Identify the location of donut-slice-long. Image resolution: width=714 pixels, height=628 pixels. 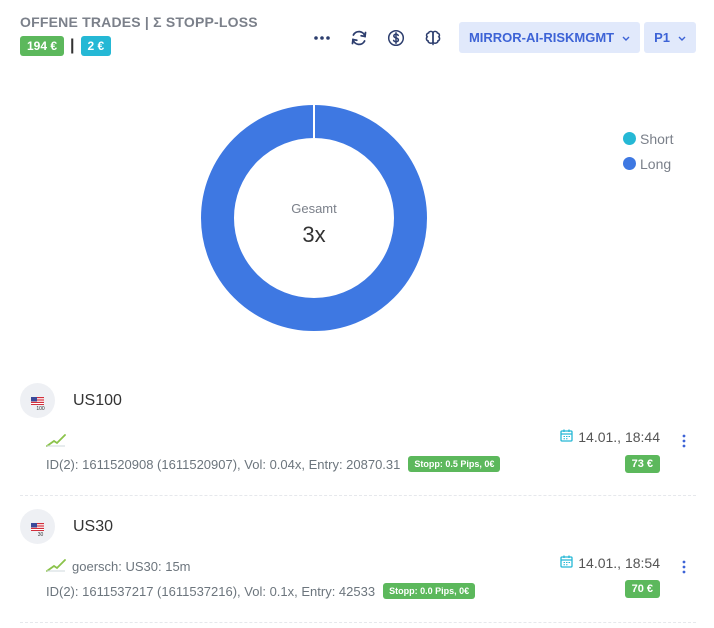
(314, 218).